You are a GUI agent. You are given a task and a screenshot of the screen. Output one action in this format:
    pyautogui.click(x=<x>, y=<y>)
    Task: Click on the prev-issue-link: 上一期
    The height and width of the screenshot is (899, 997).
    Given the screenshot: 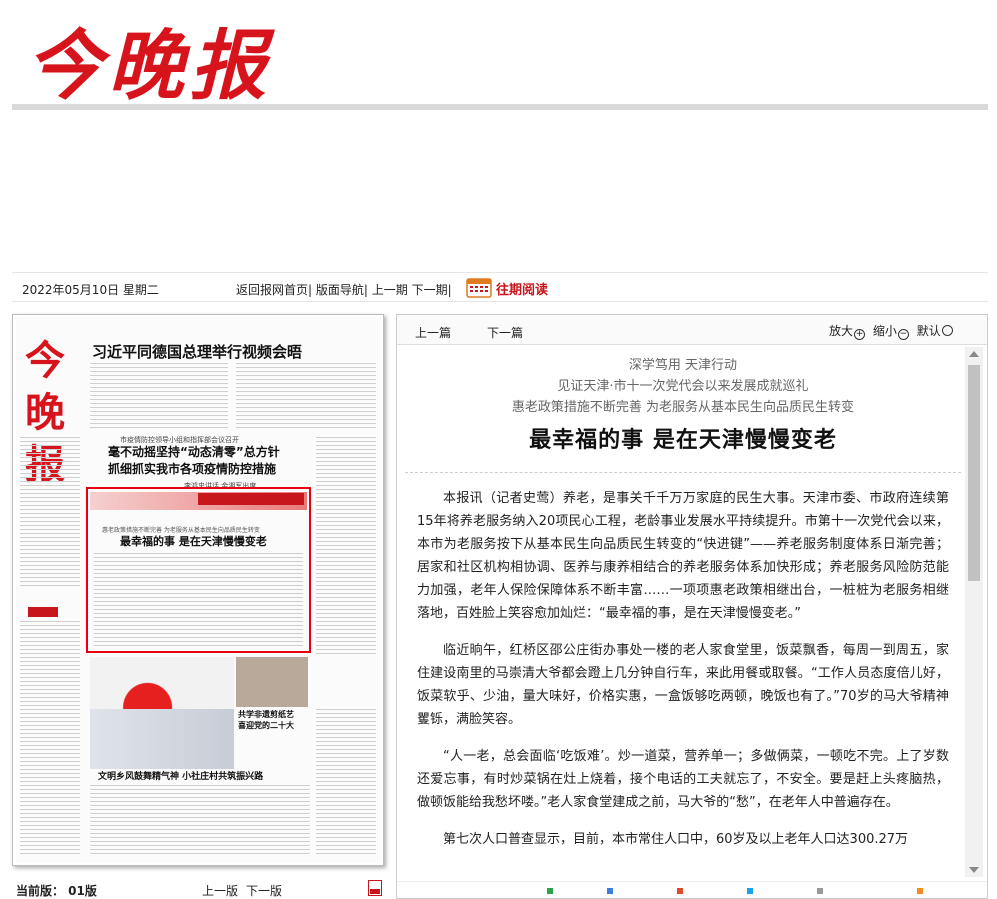 What is the action you would take?
    pyautogui.click(x=390, y=290)
    